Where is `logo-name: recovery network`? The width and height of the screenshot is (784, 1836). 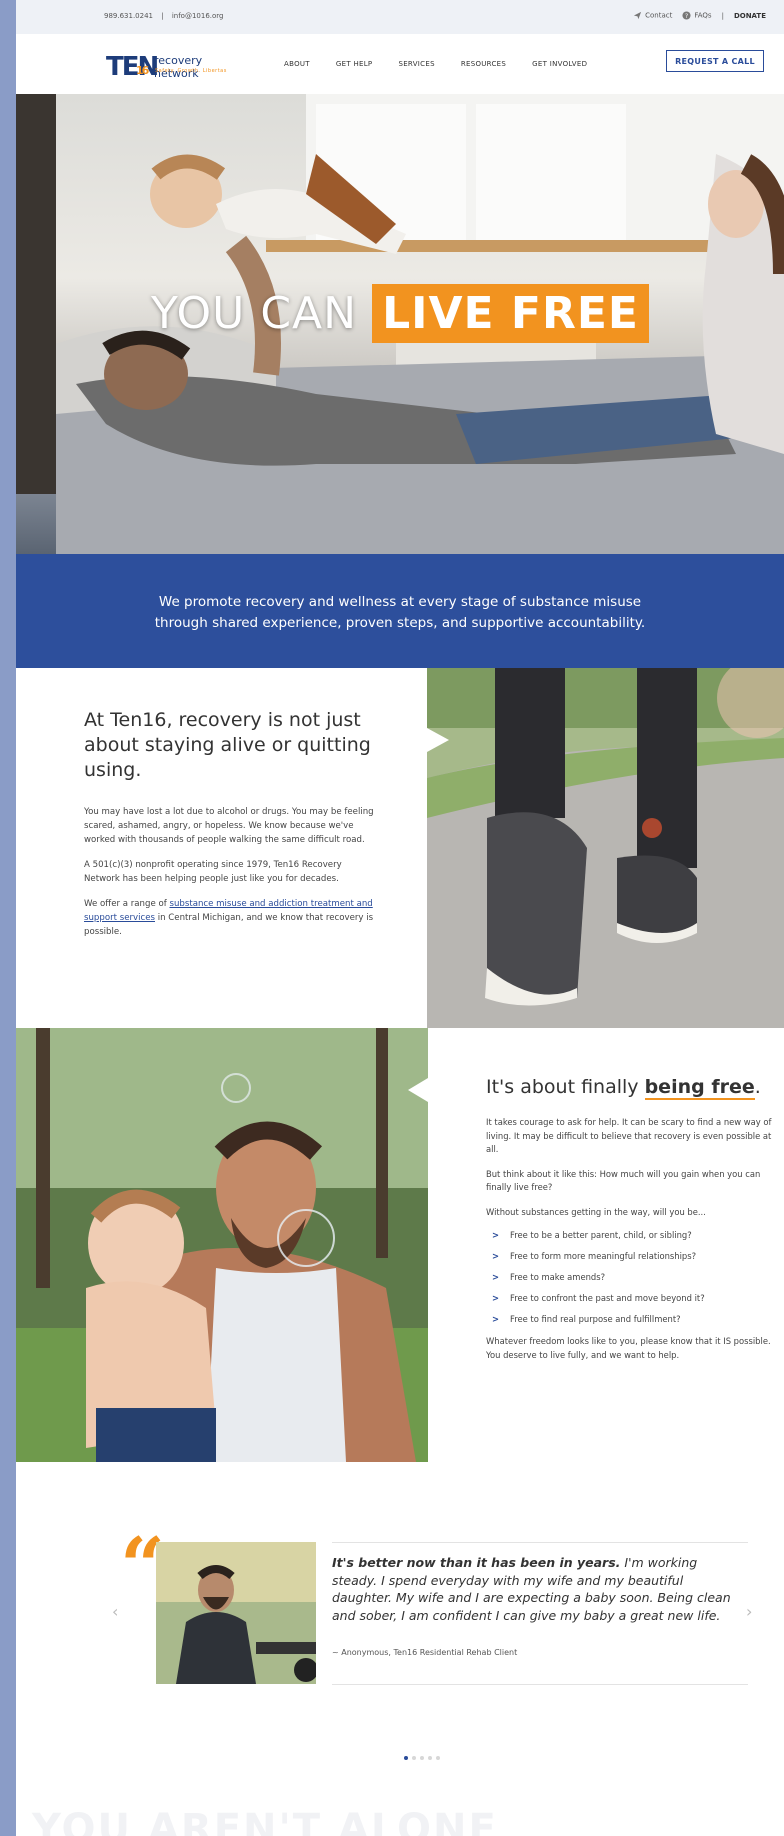 logo-name: recovery network is located at coordinates (178, 67).